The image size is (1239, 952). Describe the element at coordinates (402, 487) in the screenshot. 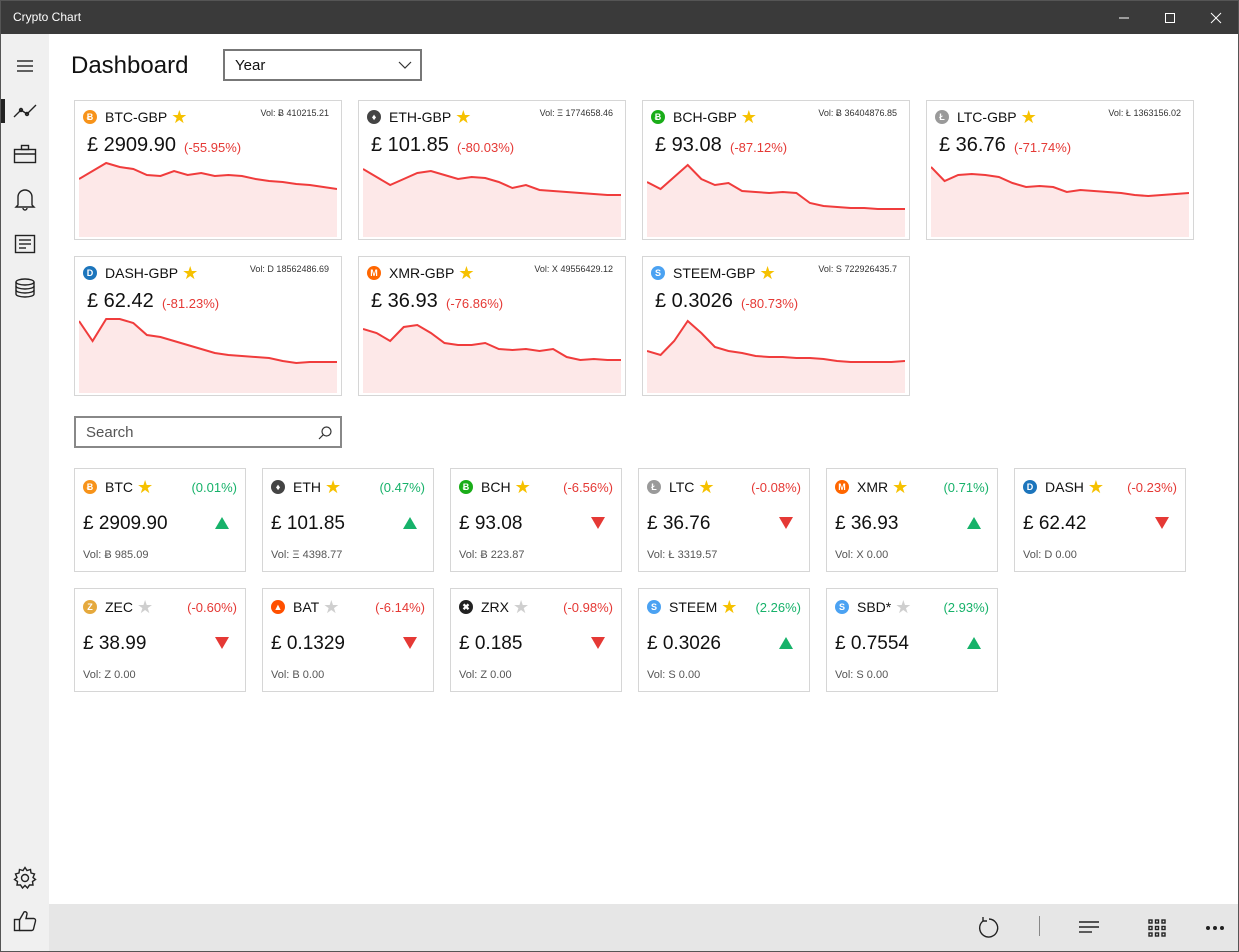

I see `change-percent: (0.47%)` at that location.